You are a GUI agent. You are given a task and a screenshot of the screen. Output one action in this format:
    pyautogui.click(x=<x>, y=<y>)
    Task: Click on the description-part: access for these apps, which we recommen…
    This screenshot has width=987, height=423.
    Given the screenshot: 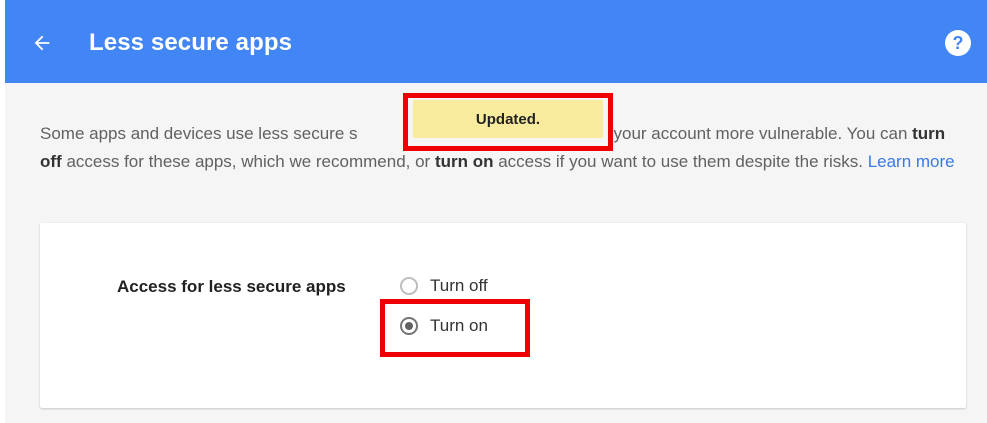 What is the action you would take?
    pyautogui.click(x=248, y=161)
    